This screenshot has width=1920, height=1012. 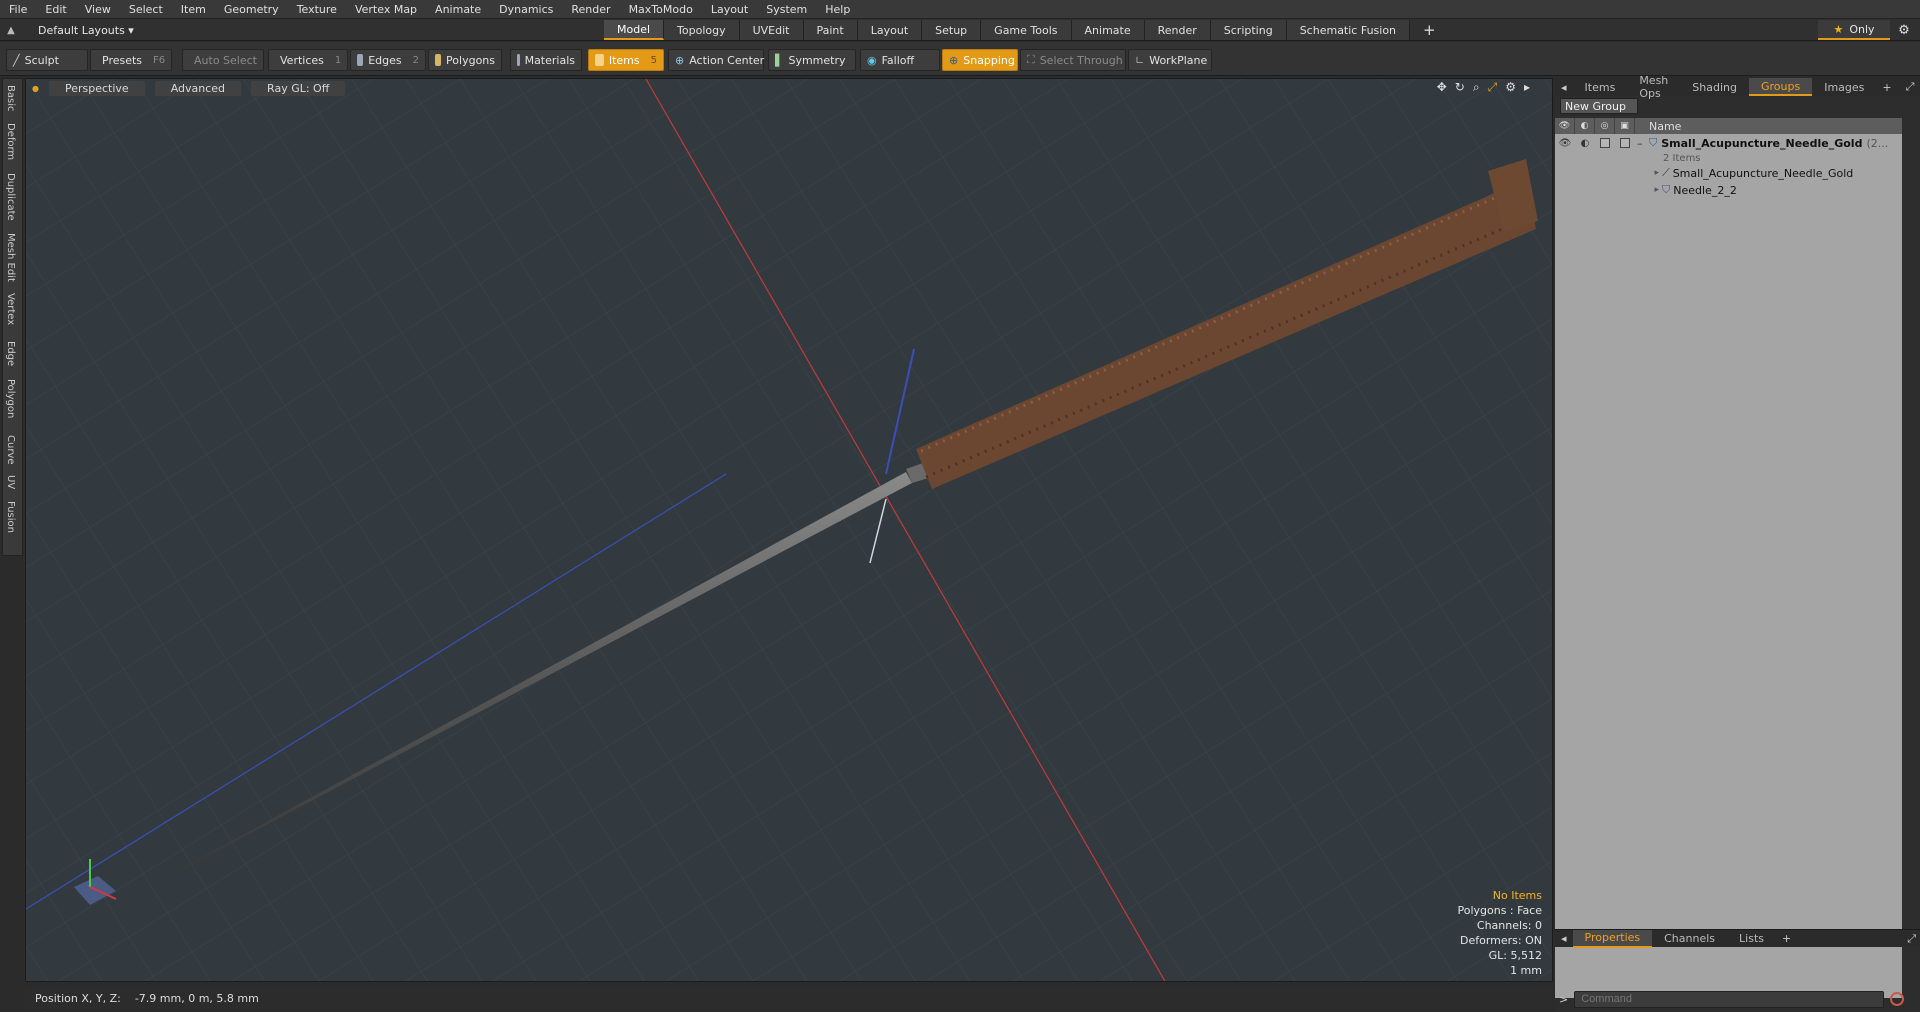 I want to click on menu-system: System, so click(x=786, y=9).